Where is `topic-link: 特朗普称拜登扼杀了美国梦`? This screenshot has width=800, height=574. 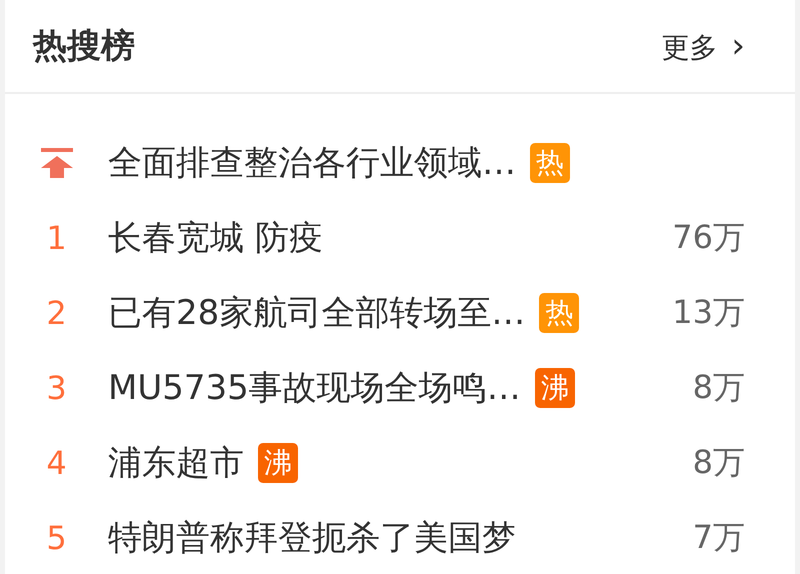
topic-link: 特朗普称拜登扼杀了美国梦 is located at coordinates (312, 537).